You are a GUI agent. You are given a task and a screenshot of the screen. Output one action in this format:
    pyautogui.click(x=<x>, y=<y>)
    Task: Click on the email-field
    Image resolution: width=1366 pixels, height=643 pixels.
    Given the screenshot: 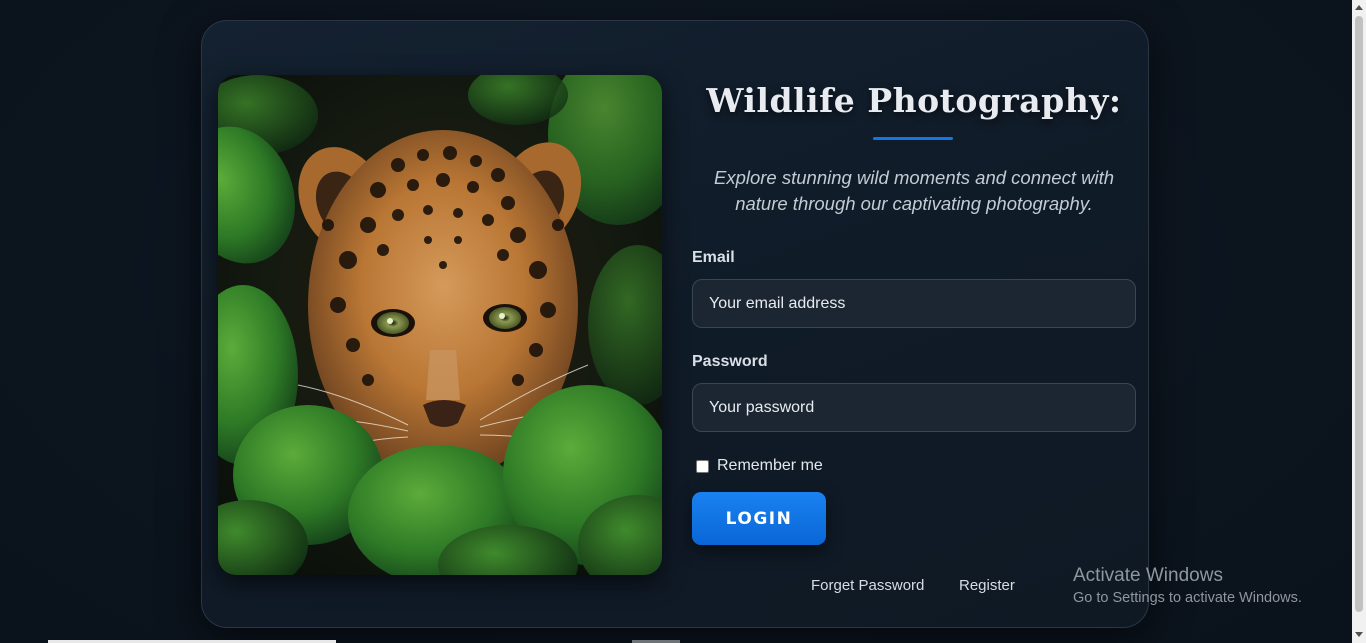 What is the action you would take?
    pyautogui.click(x=914, y=303)
    